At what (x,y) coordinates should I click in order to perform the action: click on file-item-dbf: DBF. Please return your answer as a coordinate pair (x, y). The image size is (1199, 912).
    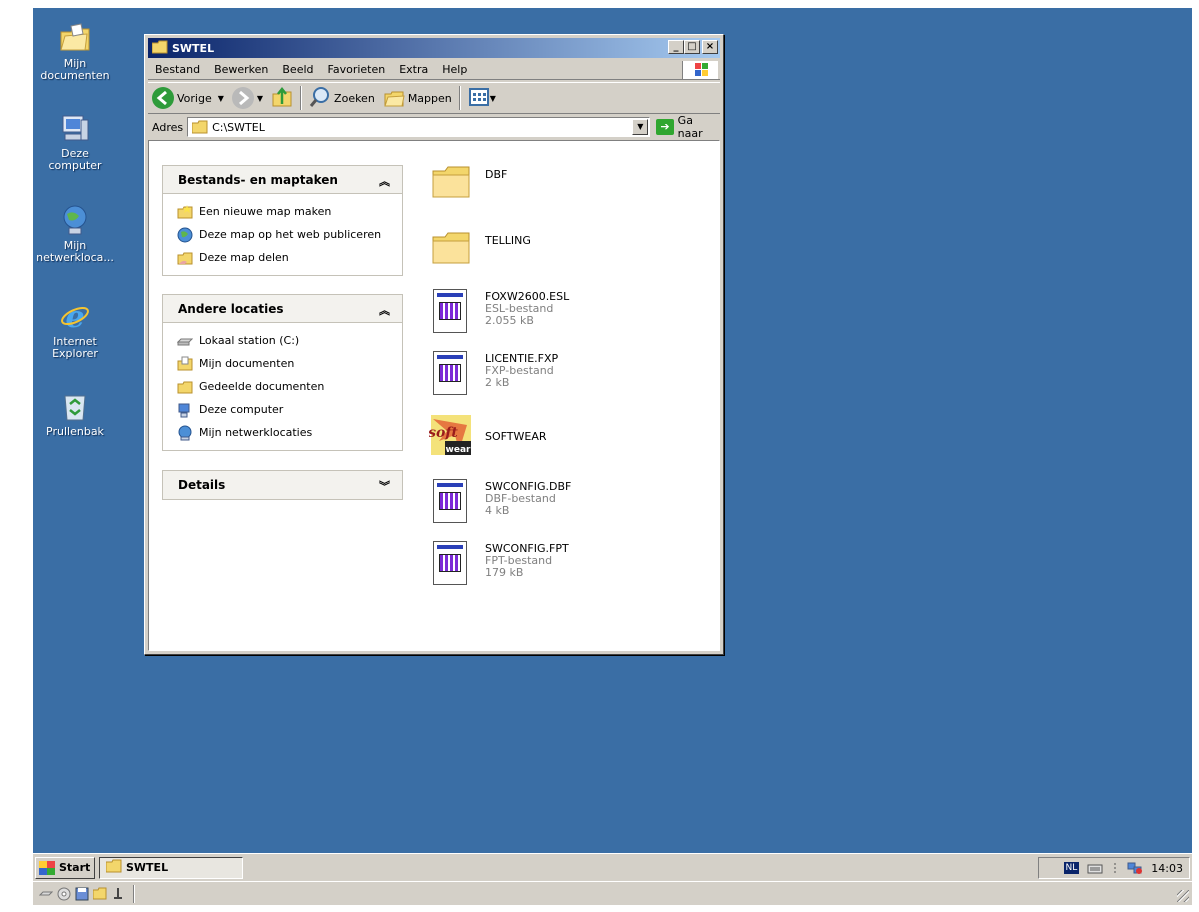
    Looking at the image, I should click on (468, 183).